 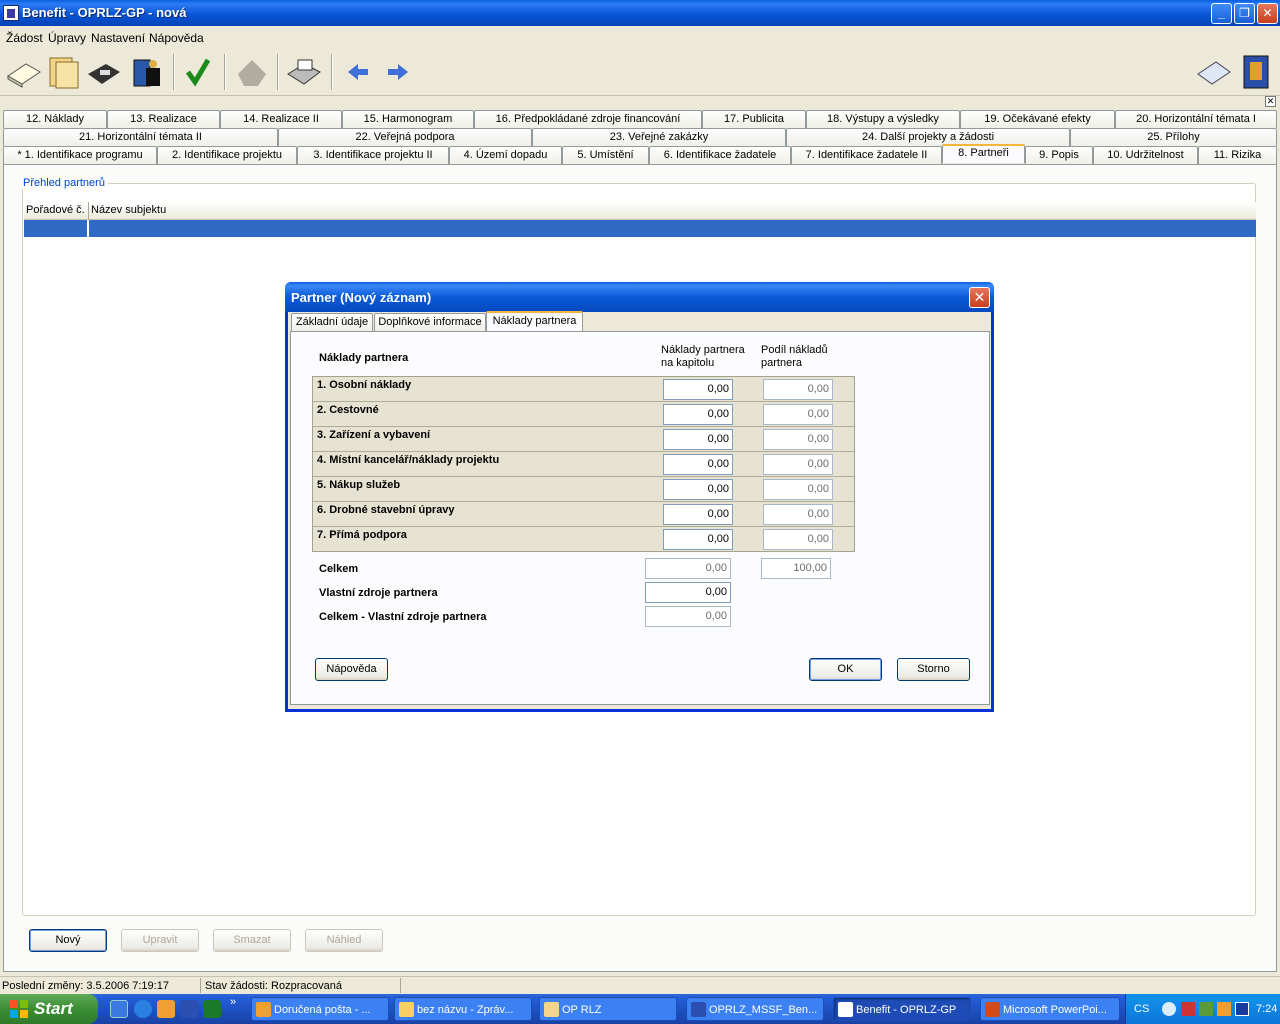 What do you see at coordinates (160, 940) in the screenshot?
I see `edit-button: Upravit` at bounding box center [160, 940].